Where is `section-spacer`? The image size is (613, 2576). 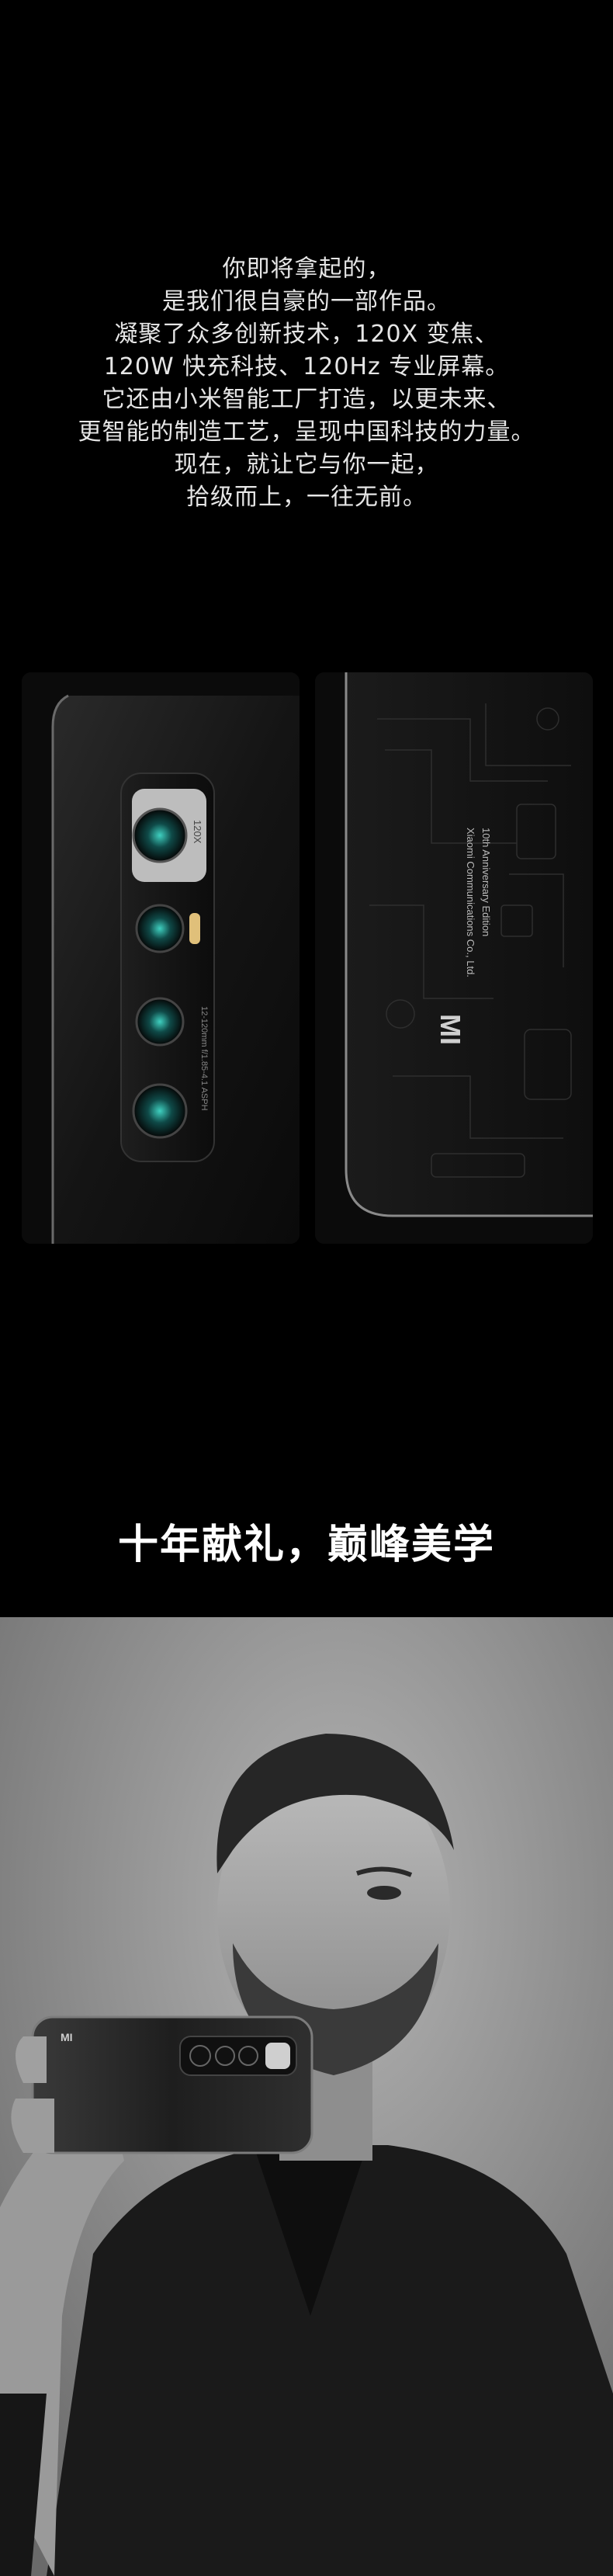 section-spacer is located at coordinates (306, 1360).